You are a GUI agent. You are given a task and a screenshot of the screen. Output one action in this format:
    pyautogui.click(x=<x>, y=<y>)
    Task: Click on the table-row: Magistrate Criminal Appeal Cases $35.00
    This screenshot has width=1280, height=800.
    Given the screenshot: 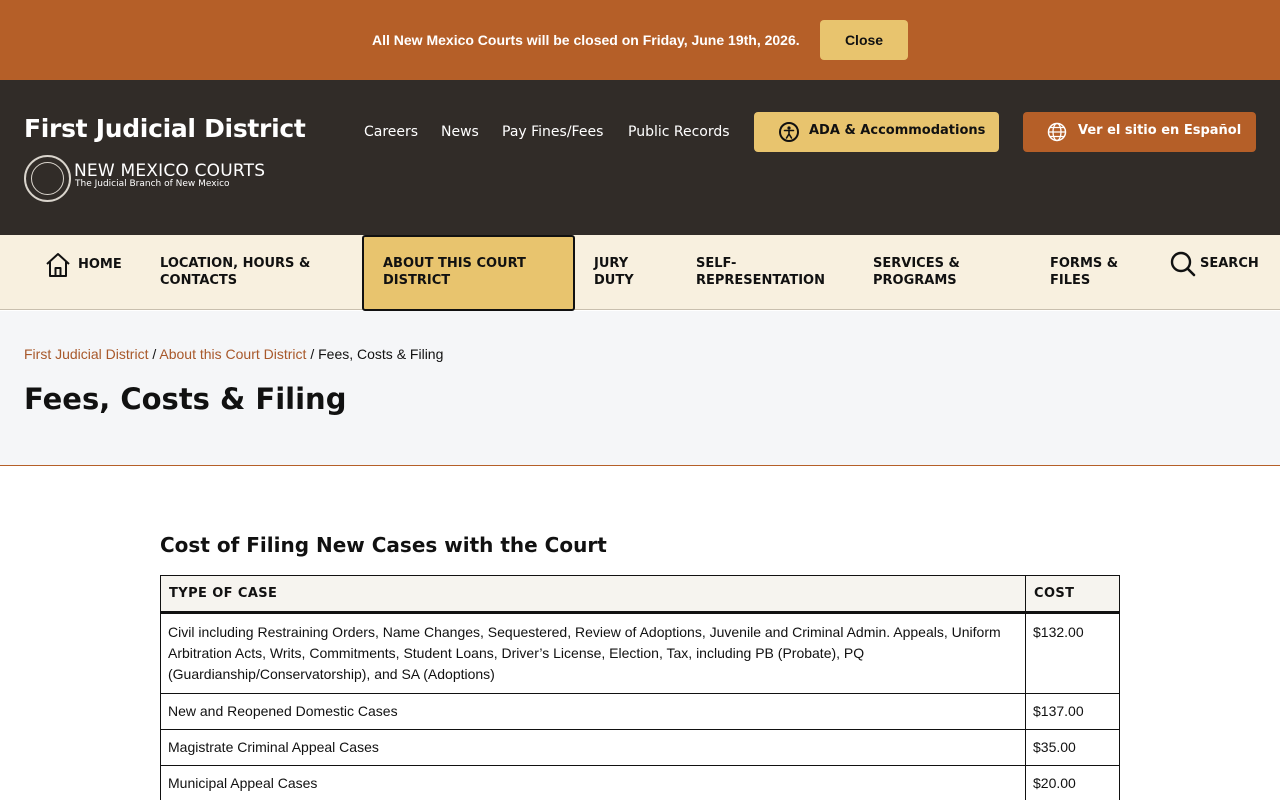 What is the action you would take?
    pyautogui.click(x=640, y=747)
    